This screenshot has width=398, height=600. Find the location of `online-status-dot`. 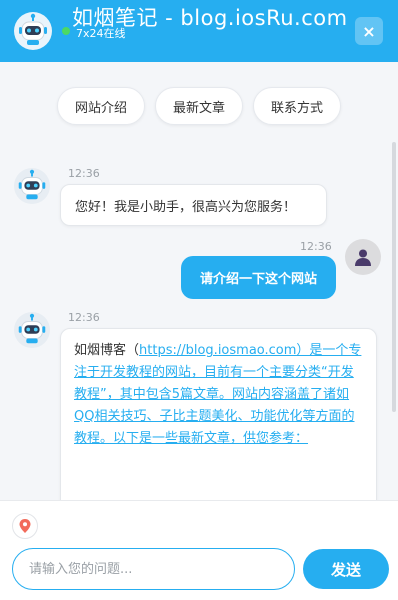

online-status-dot is located at coordinates (66, 31).